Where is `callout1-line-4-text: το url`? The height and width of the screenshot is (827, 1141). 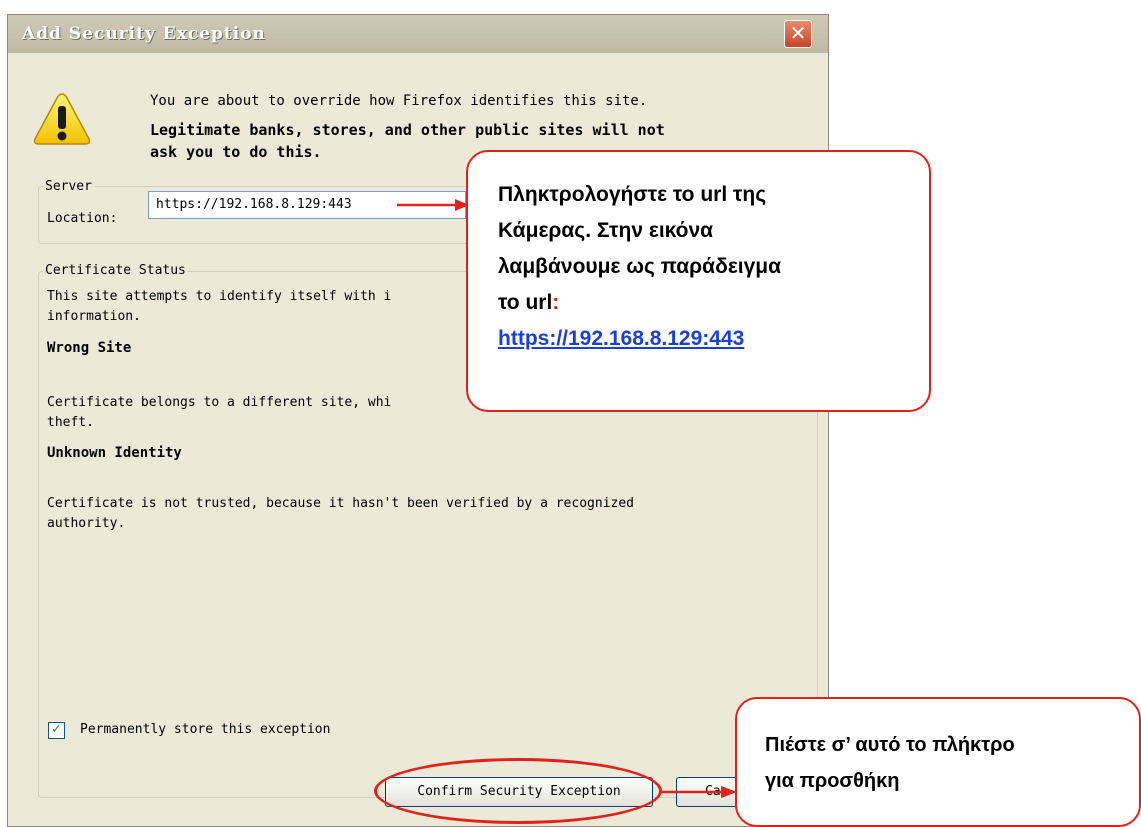
callout1-line-4-text: το url is located at coordinates (525, 302).